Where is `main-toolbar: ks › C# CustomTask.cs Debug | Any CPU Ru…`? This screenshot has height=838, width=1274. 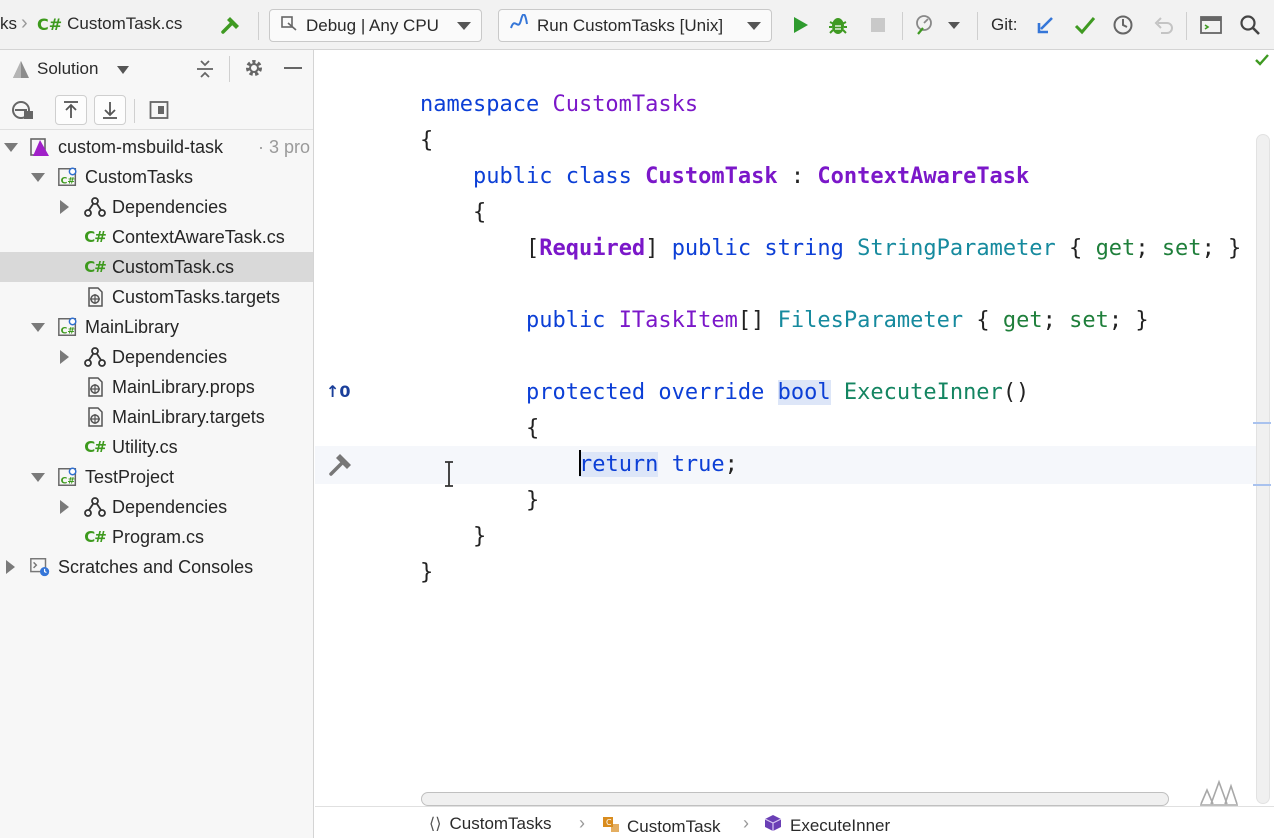 main-toolbar: ks › C# CustomTask.cs Debug | Any CPU Ru… is located at coordinates (637, 25).